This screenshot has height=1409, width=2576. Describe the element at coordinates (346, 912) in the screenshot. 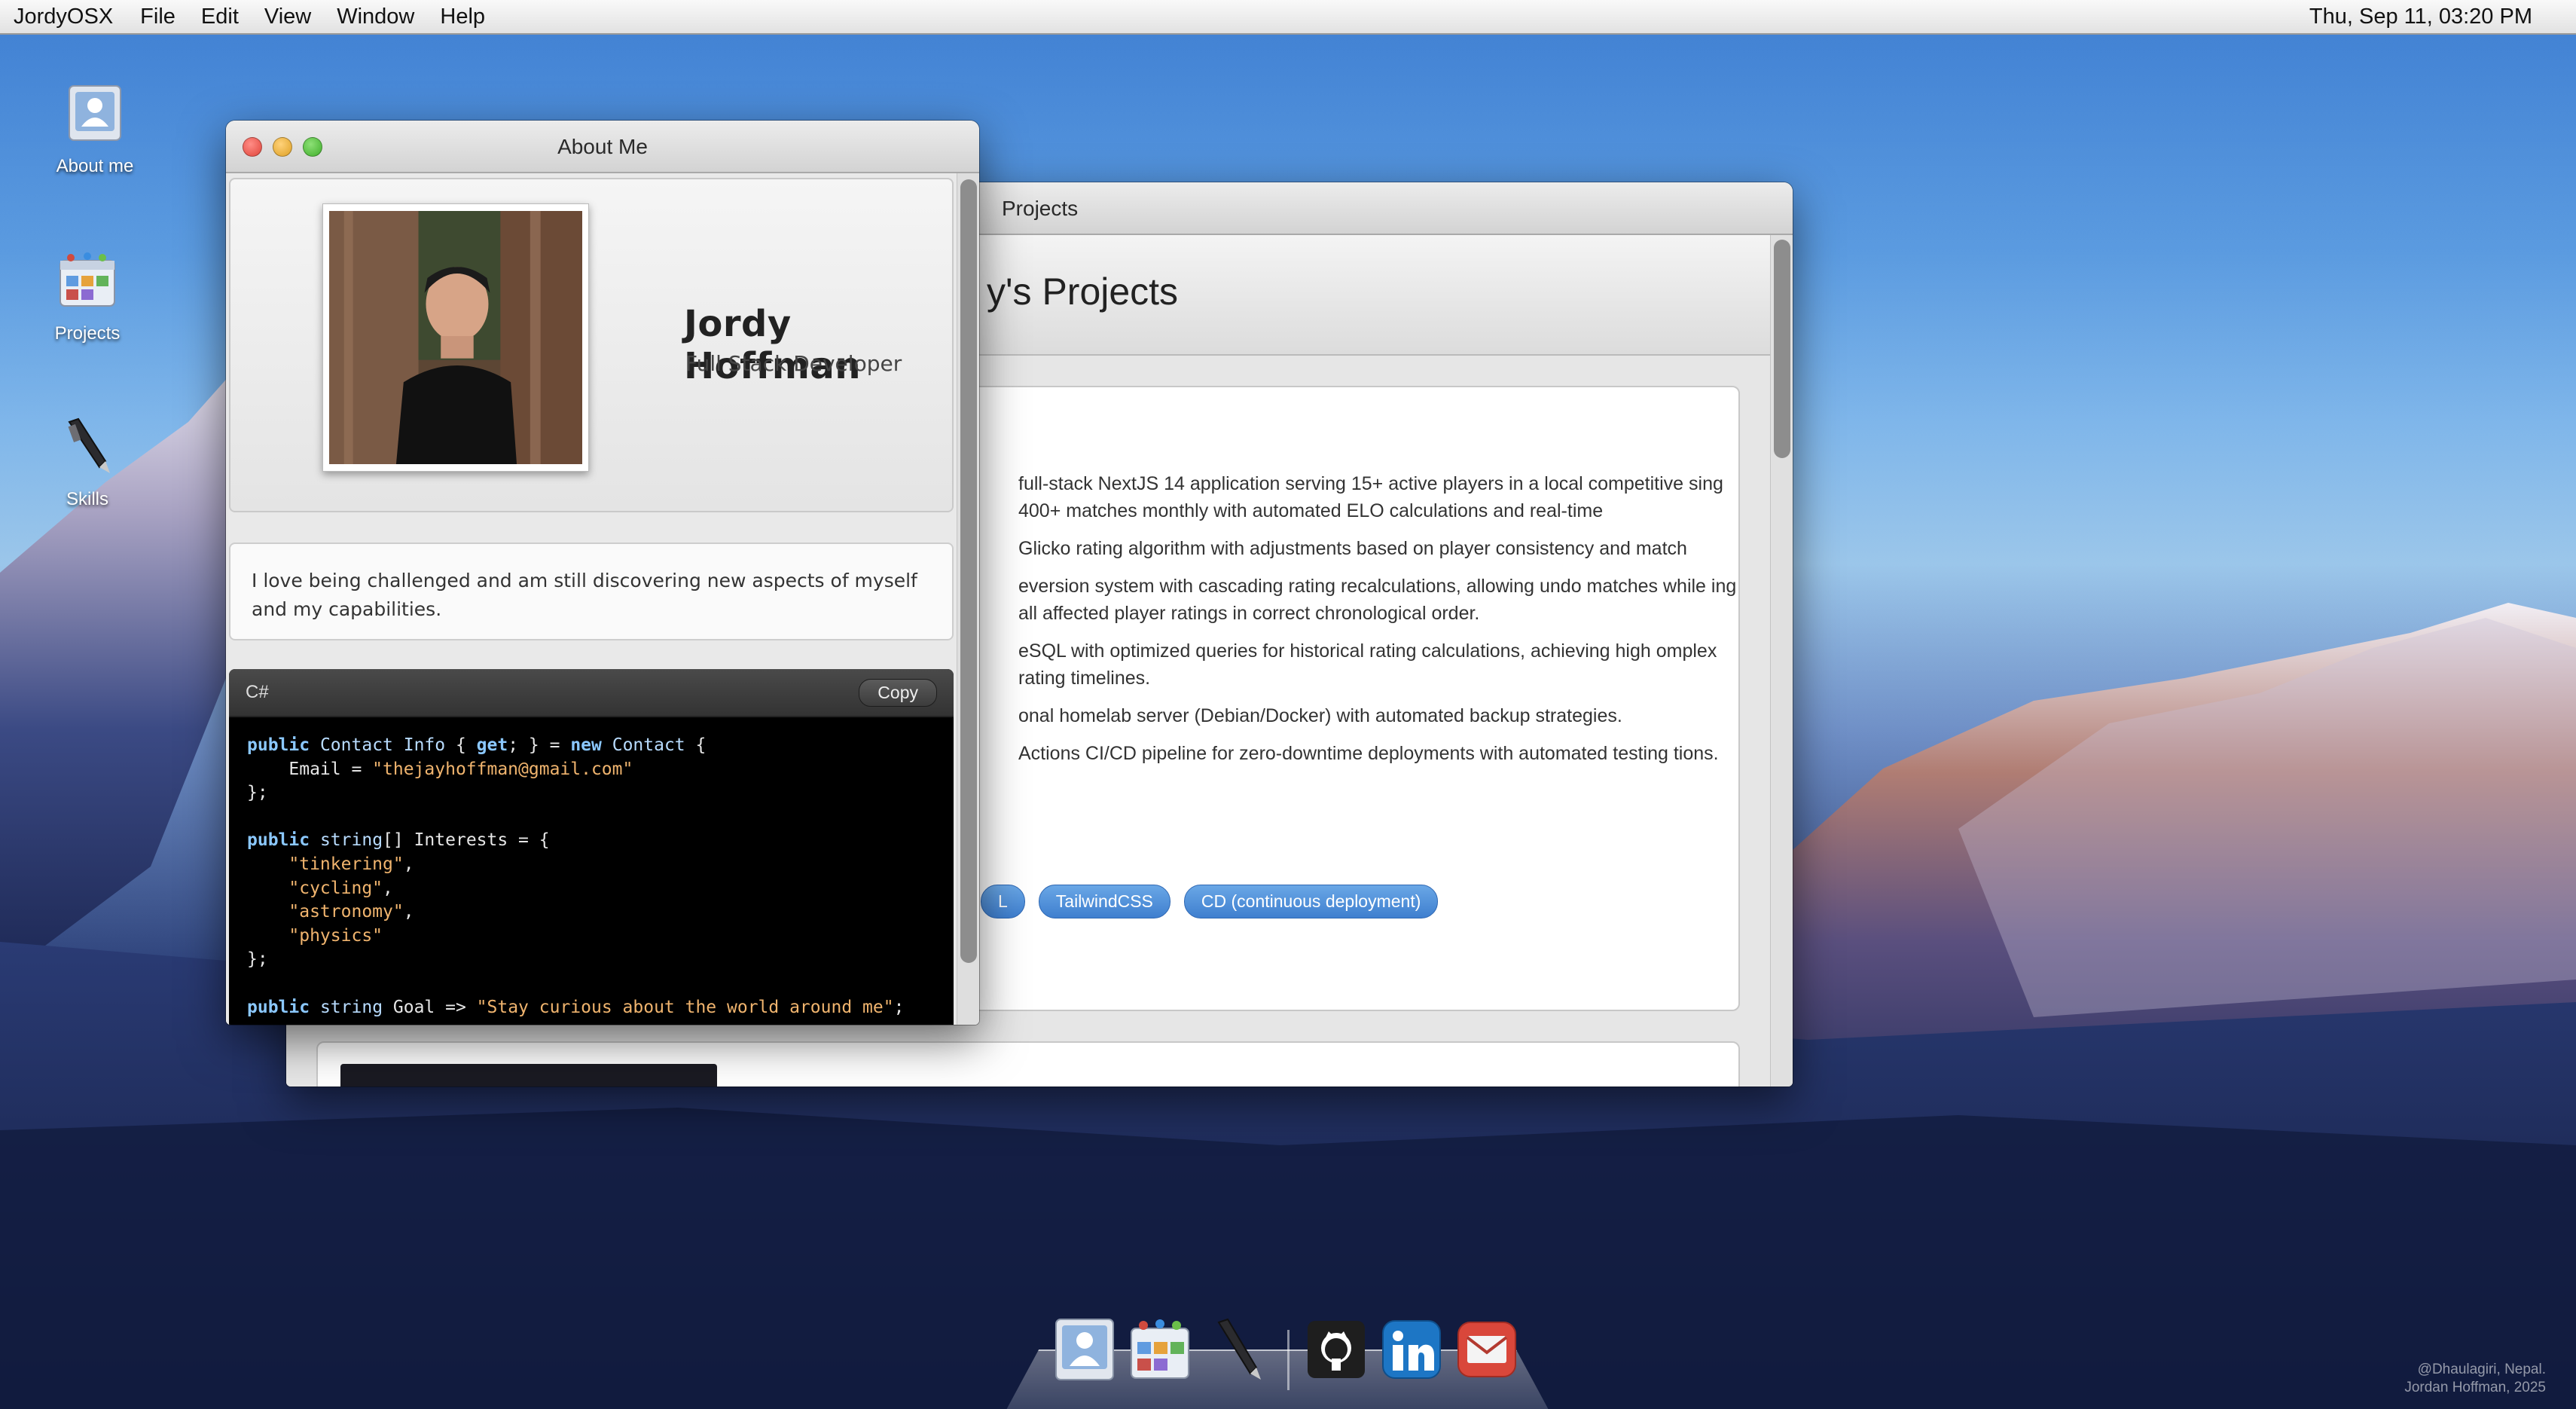

I see `code-interest: "astronomy"` at that location.